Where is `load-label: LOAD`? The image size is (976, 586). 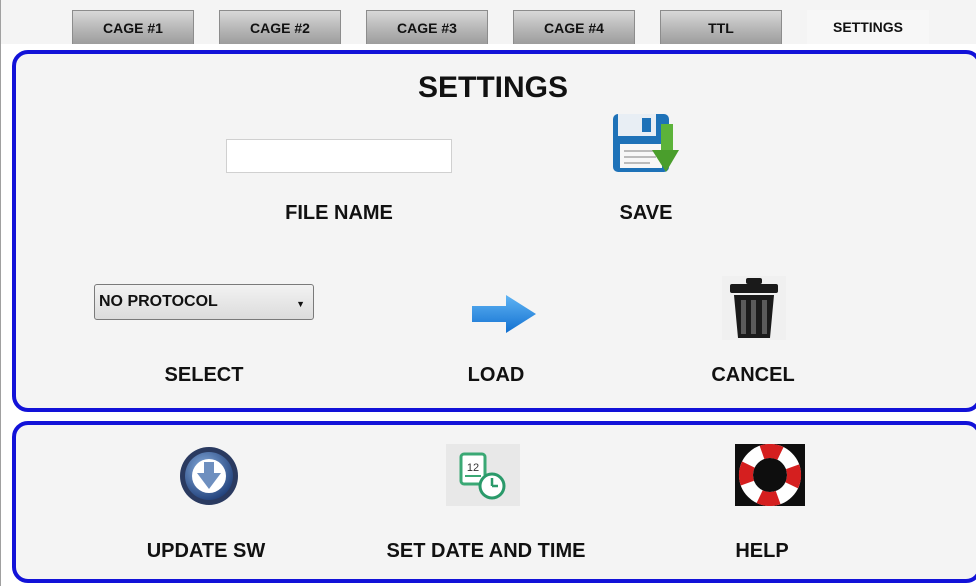 load-label: LOAD is located at coordinates (496, 375).